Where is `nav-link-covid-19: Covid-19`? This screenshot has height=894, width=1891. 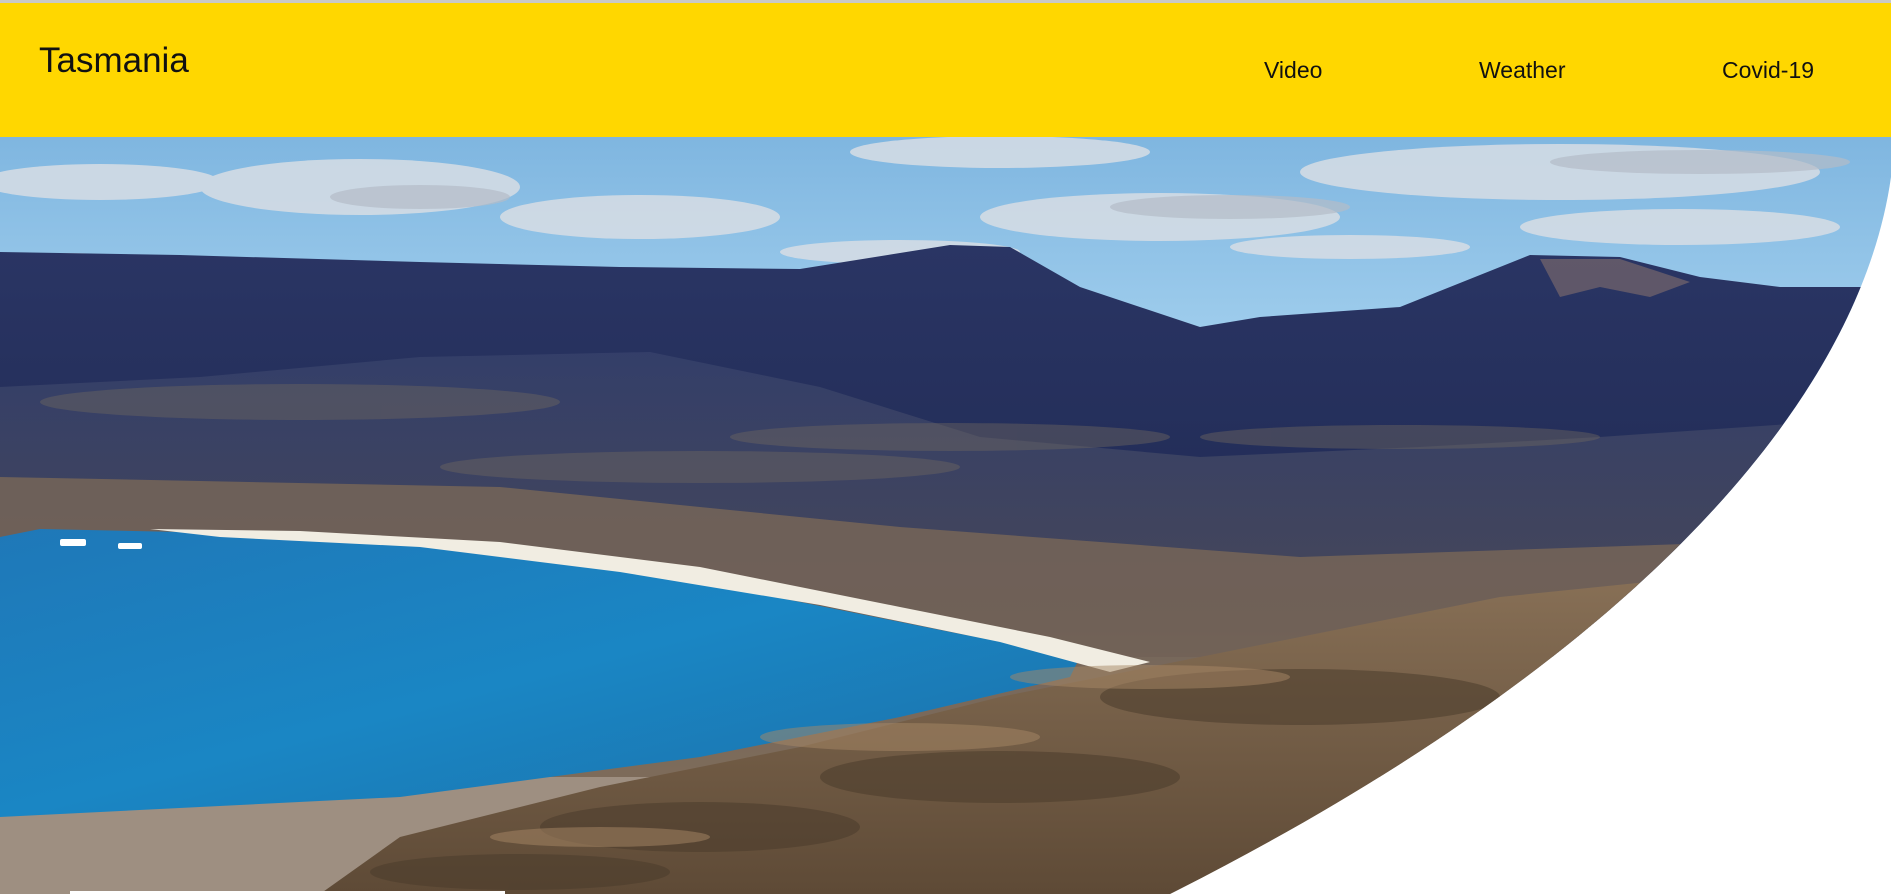
nav-link-covid-19: Covid-19 is located at coordinates (1768, 70).